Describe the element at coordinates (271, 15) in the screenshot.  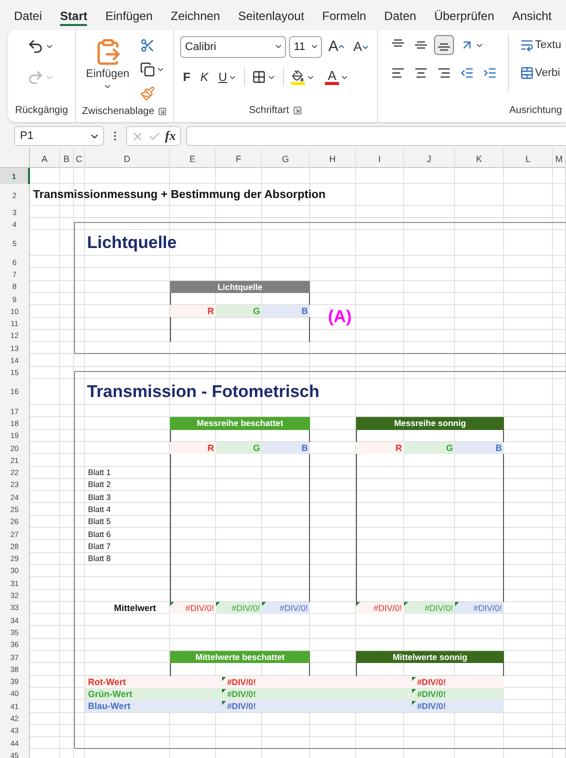
I see `menu-tab: Seitenlayout` at that location.